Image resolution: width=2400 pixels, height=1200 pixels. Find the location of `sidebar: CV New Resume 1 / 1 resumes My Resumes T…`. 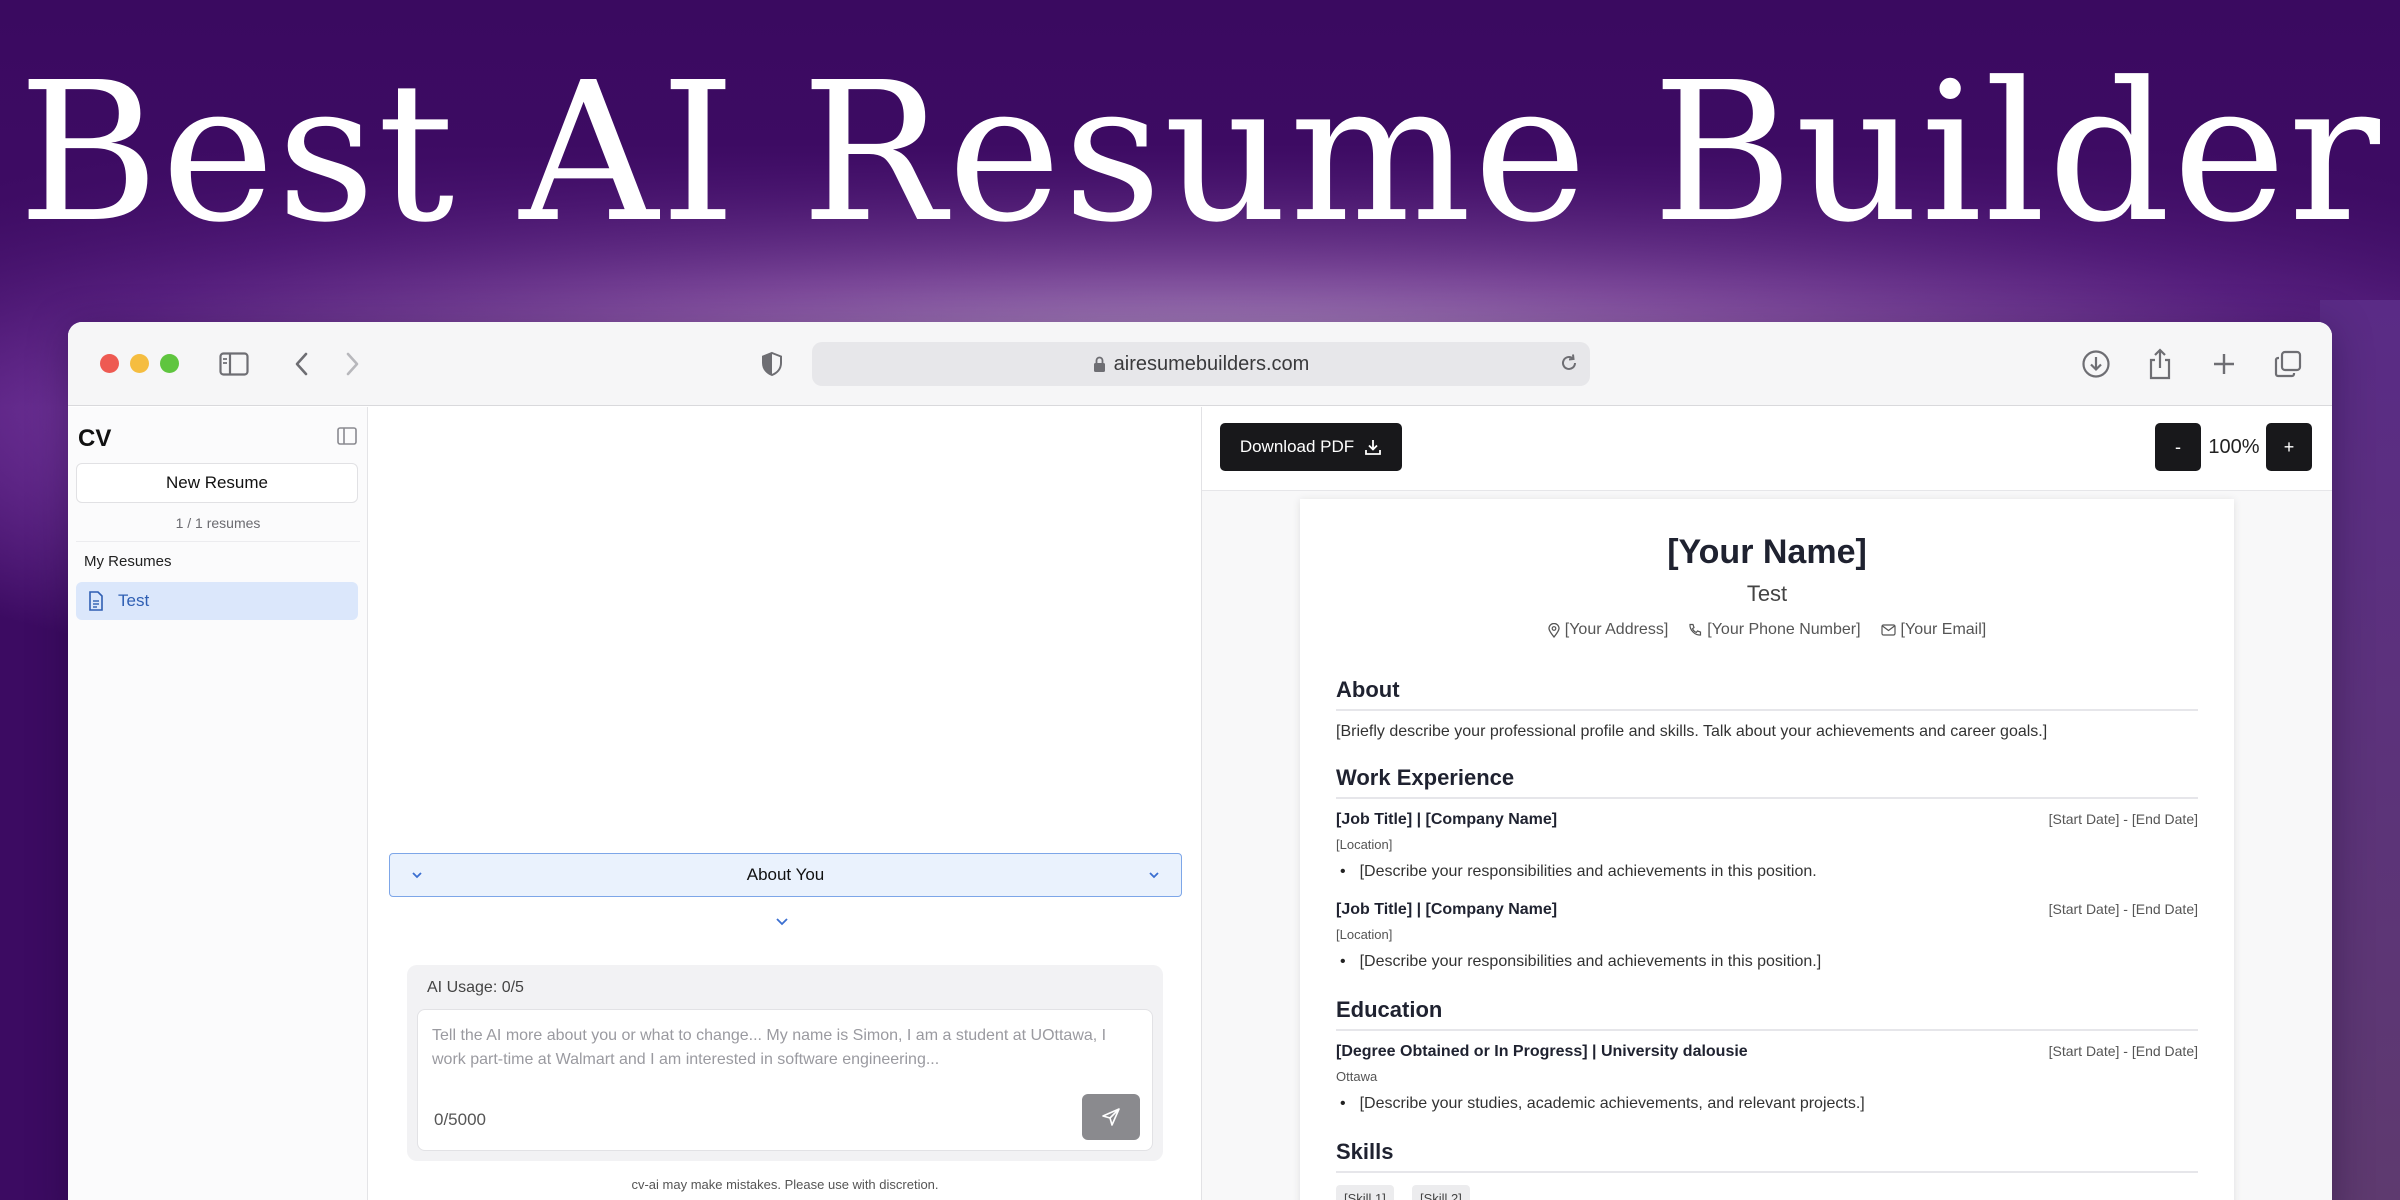

sidebar: CV New Resume 1 / 1 resumes My Resumes T… is located at coordinates (218, 803).